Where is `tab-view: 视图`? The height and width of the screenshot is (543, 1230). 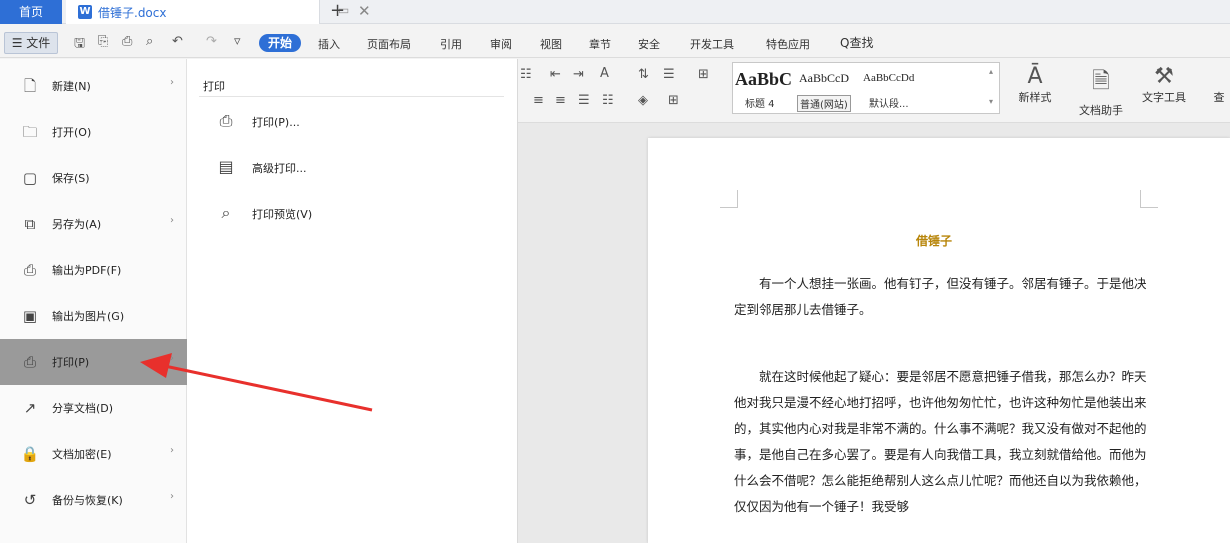
tab-view: 视图 is located at coordinates (551, 44).